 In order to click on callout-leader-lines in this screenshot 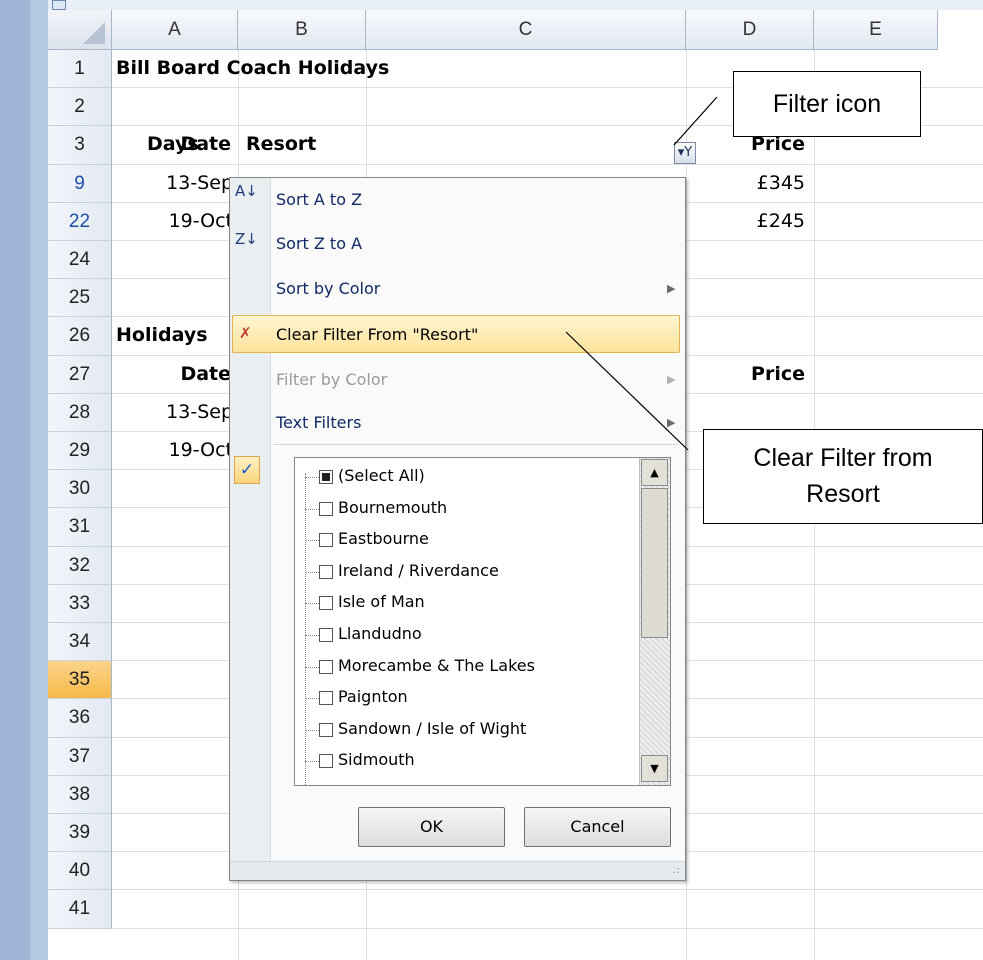, I will do `click(641, 273)`.